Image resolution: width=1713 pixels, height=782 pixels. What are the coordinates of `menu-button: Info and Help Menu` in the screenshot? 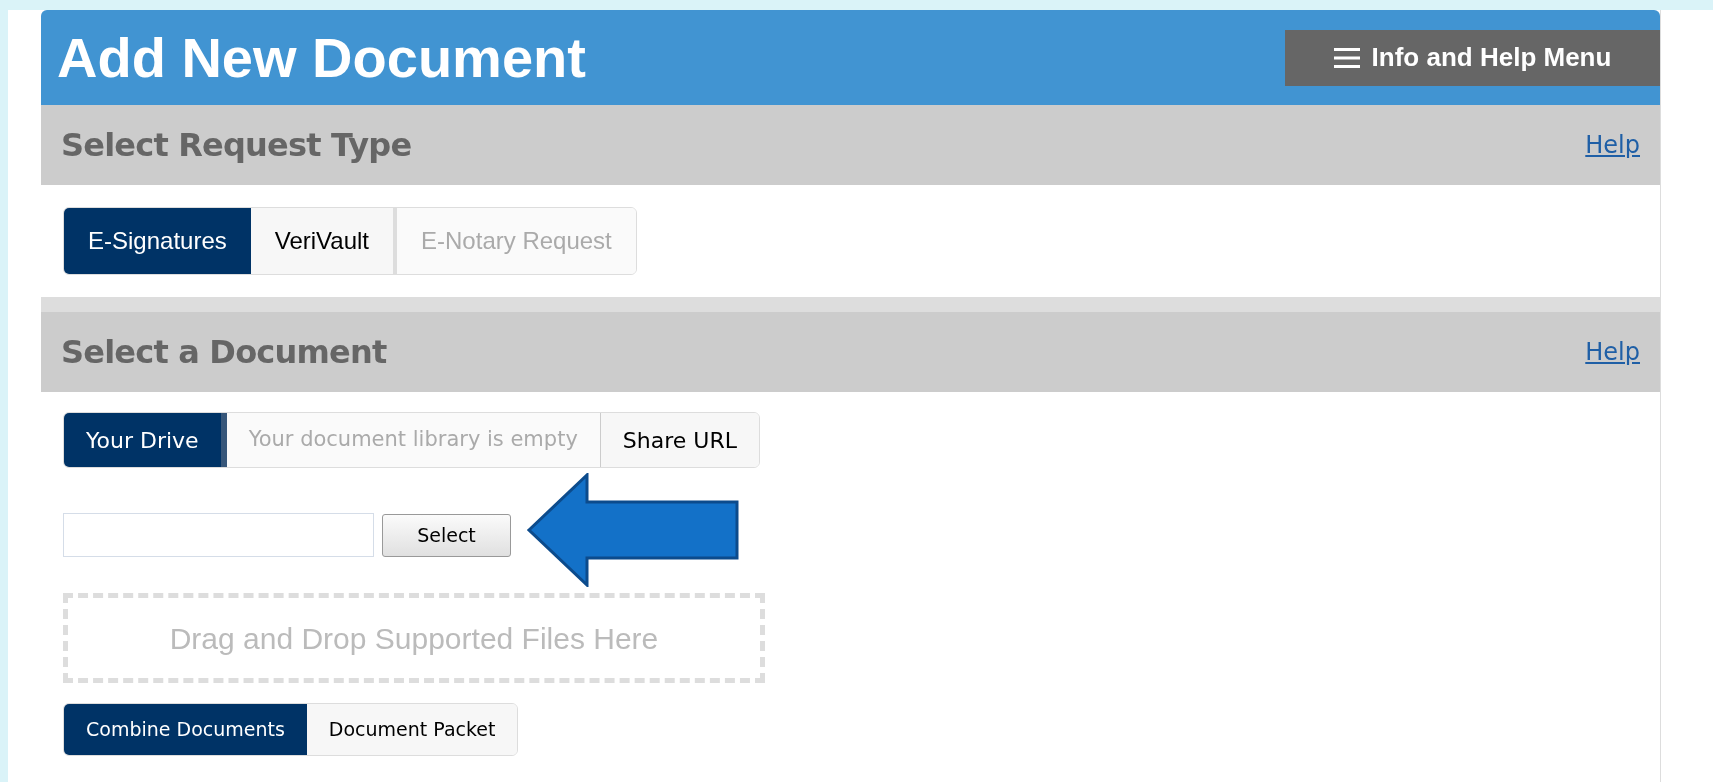 It's located at (1472, 57).